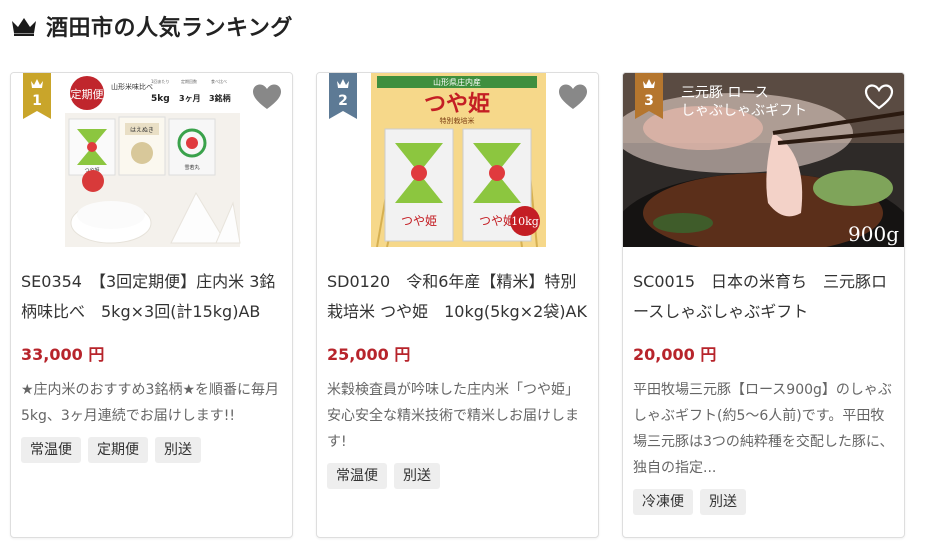 The width and height of the screenshot is (938, 546). I want to click on image-badge-text: 定期便, so click(87, 94).